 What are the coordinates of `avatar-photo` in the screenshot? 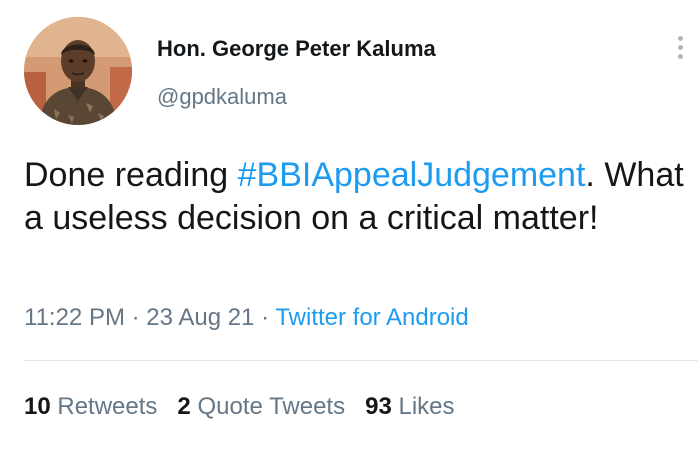 It's located at (78, 71).